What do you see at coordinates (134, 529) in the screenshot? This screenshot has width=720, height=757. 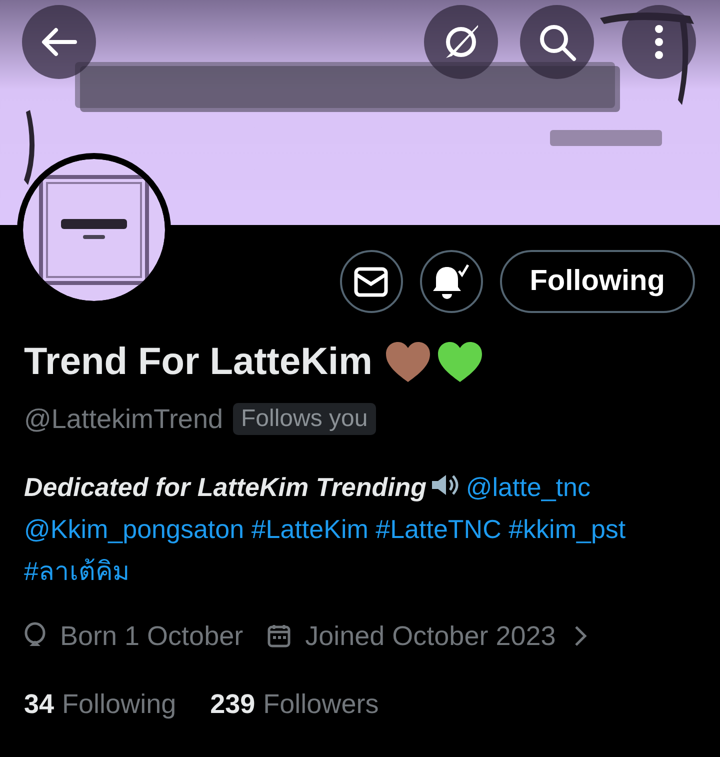 I see `mention-link: @Kkim_pongsaton` at bounding box center [134, 529].